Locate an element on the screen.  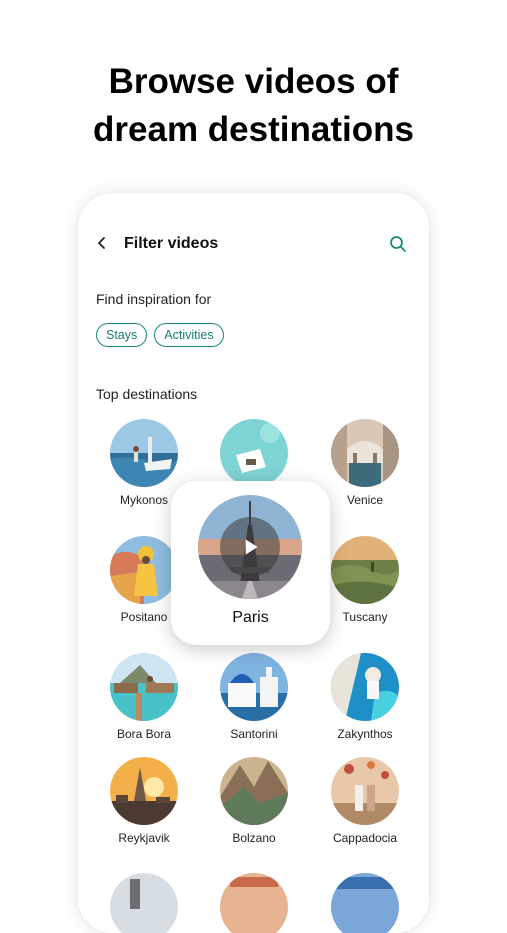
destination-reykjavik: Reykjavik is located at coordinates (144, 801).